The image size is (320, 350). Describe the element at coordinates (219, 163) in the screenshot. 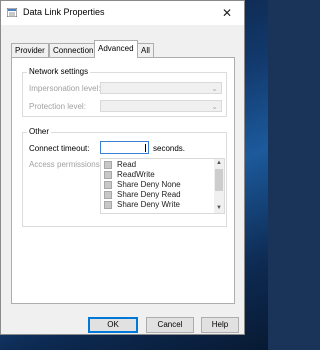

I see `scroll-up-icon: ▲` at that location.